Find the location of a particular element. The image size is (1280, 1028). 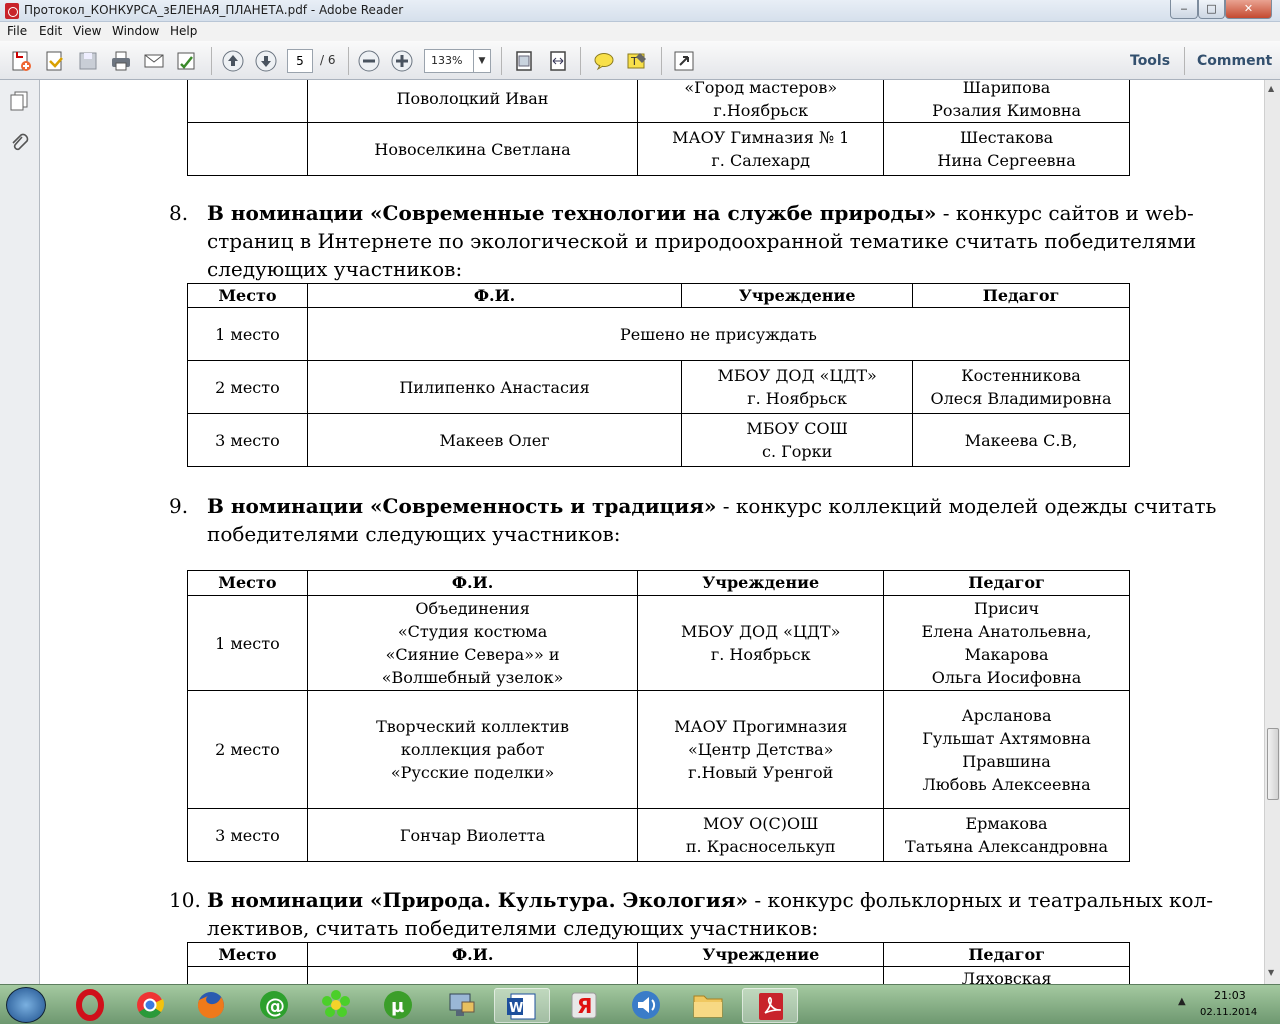

adobe-reader-icon is located at coordinates (770, 1005).